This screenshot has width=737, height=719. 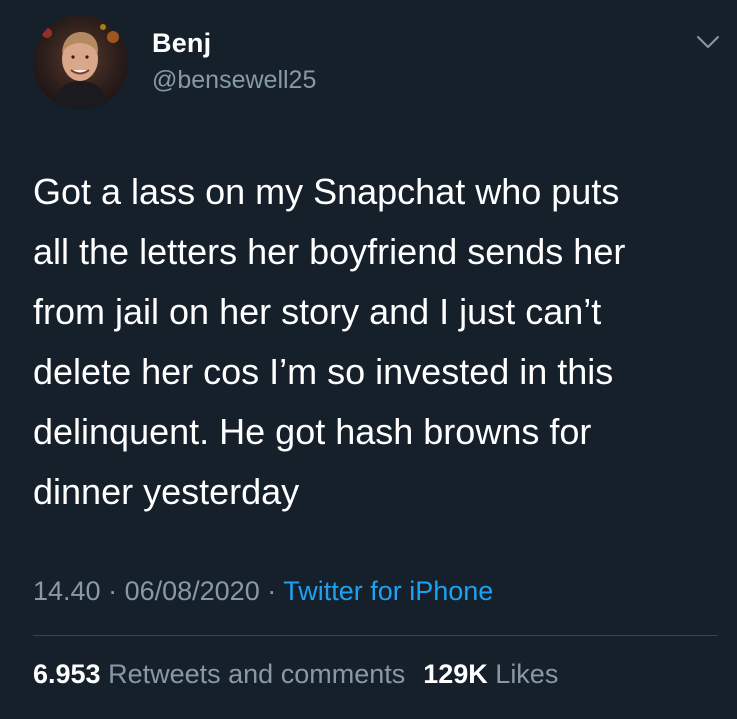 What do you see at coordinates (388, 591) in the screenshot?
I see `tweet-source-link: Twitter for iPhone` at bounding box center [388, 591].